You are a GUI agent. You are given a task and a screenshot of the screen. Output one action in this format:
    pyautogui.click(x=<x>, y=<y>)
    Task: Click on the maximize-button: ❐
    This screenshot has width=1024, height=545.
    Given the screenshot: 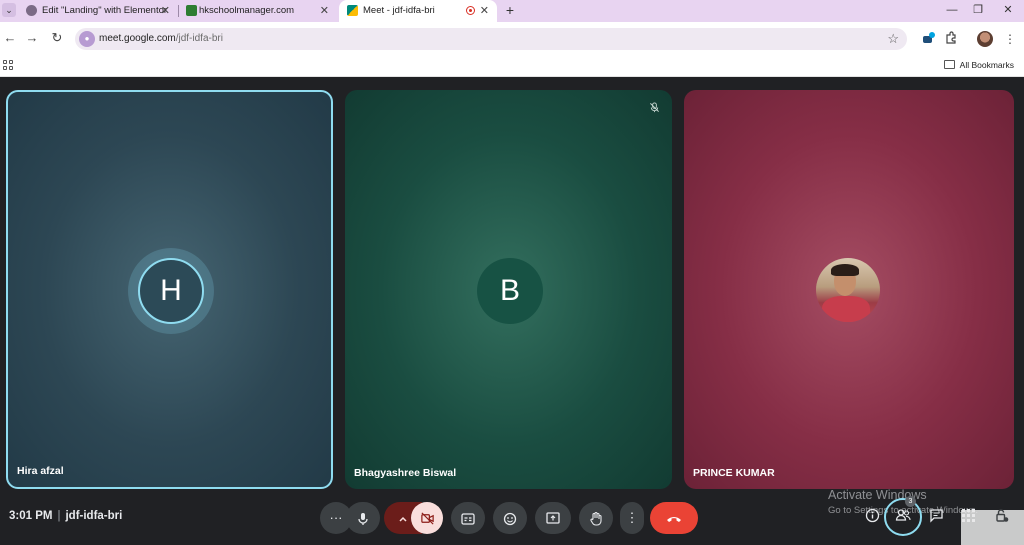 What is the action you would take?
    pyautogui.click(x=978, y=11)
    